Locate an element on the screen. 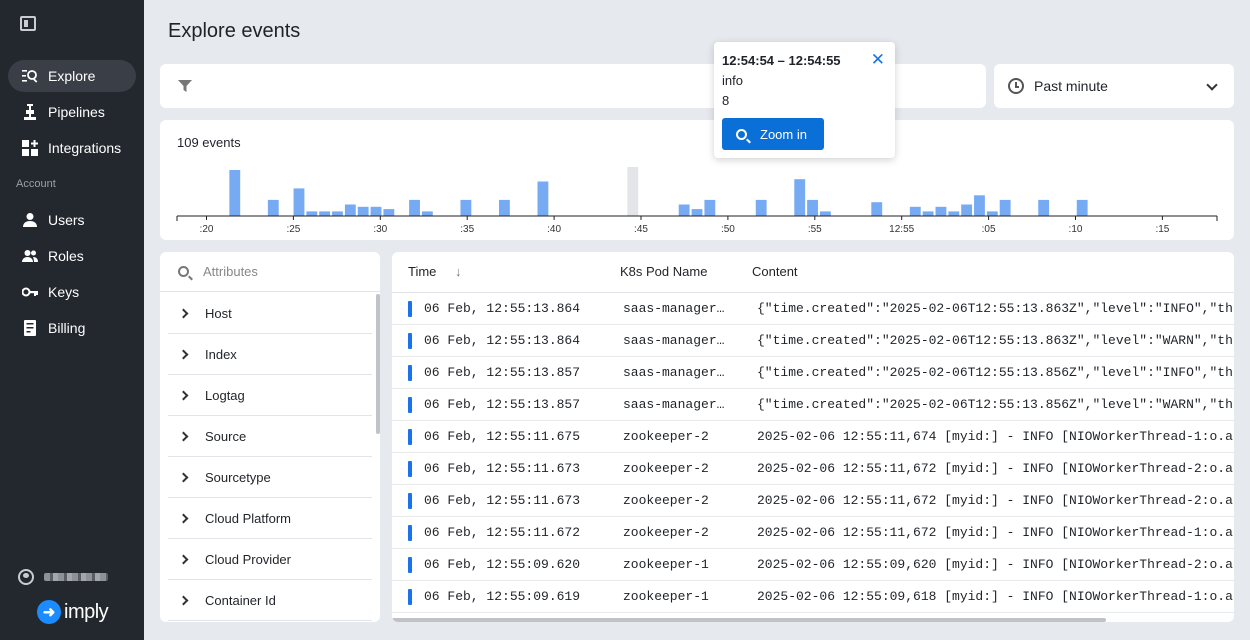  column-header-content: Content is located at coordinates (775, 271).